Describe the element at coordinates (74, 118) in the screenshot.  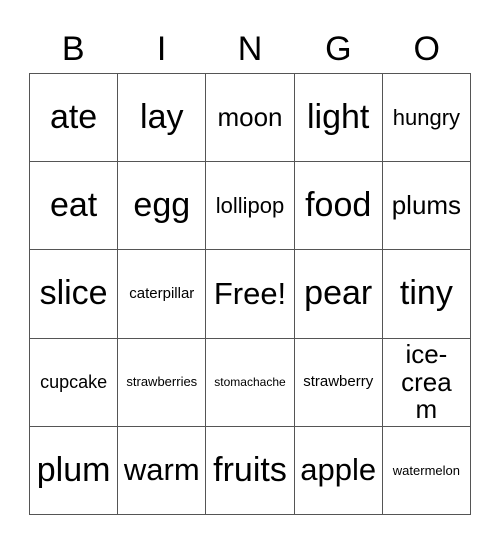
I see `bingo-cell: ate` at that location.